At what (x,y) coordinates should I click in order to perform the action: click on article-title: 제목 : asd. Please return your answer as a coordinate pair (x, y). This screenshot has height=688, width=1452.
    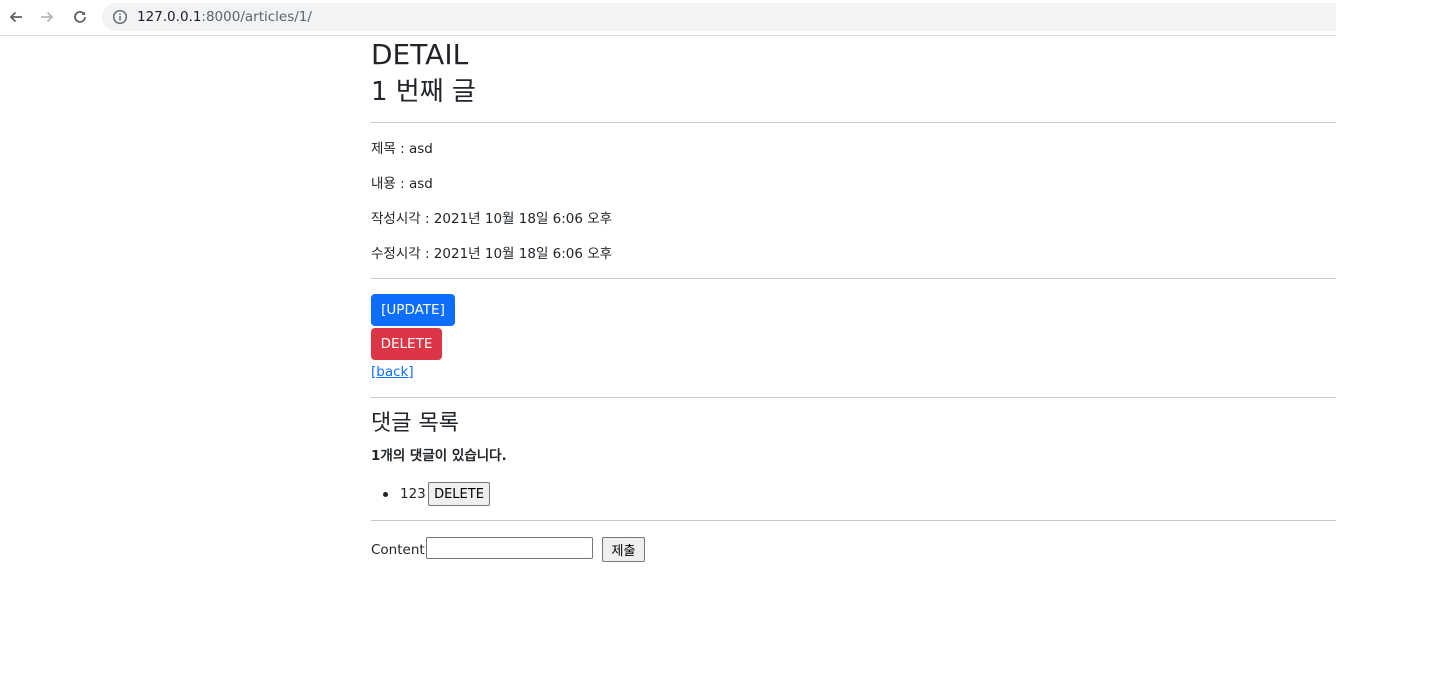
    Looking at the image, I should click on (402, 149).